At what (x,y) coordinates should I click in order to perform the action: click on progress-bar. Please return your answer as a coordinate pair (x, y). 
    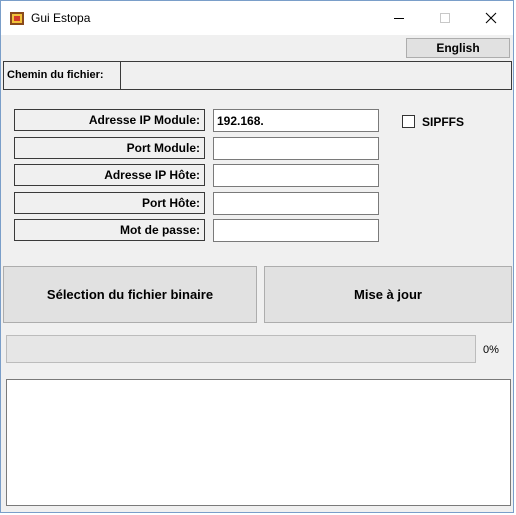
    Looking at the image, I should click on (241, 349).